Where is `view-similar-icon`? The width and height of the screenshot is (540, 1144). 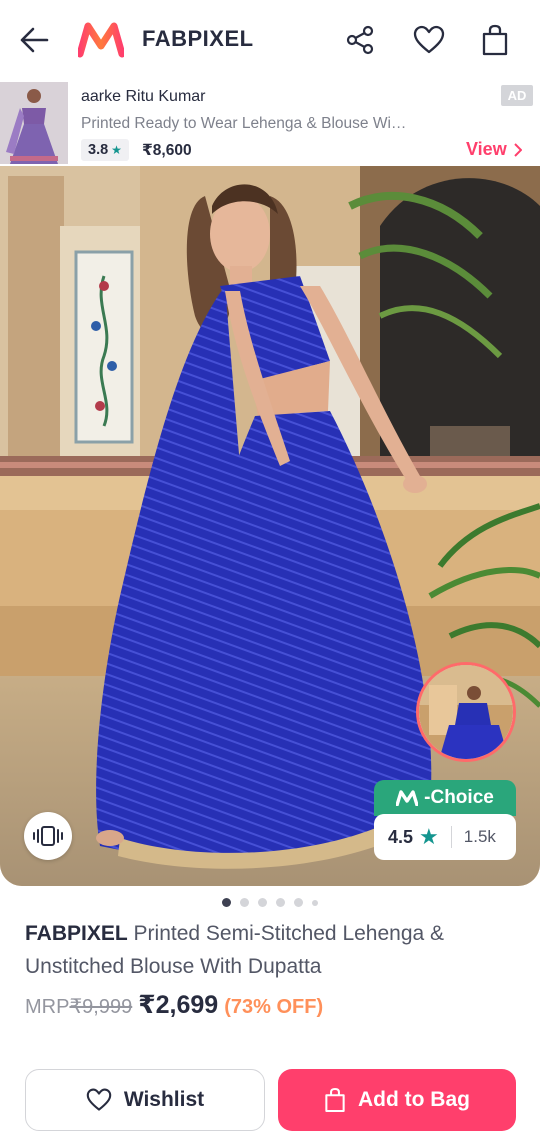 view-similar-icon is located at coordinates (48, 836).